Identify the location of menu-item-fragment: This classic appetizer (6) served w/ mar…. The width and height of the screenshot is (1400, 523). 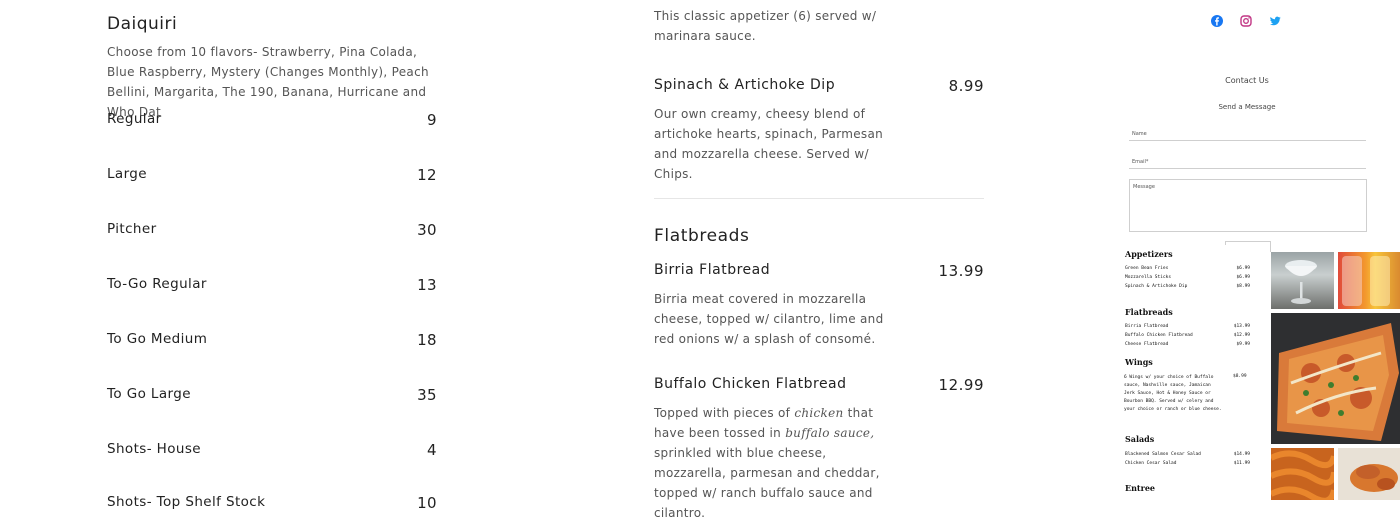
(819, 26).